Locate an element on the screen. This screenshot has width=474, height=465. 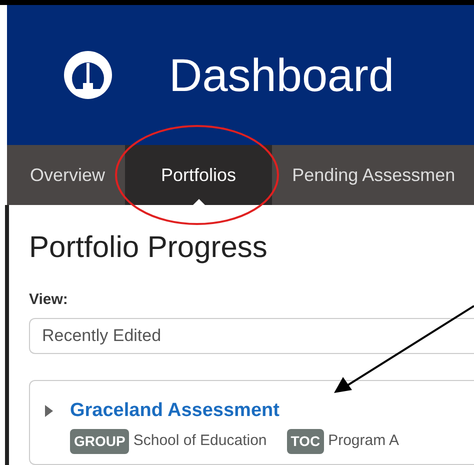
view-select: Recently Edited is located at coordinates (251, 336).